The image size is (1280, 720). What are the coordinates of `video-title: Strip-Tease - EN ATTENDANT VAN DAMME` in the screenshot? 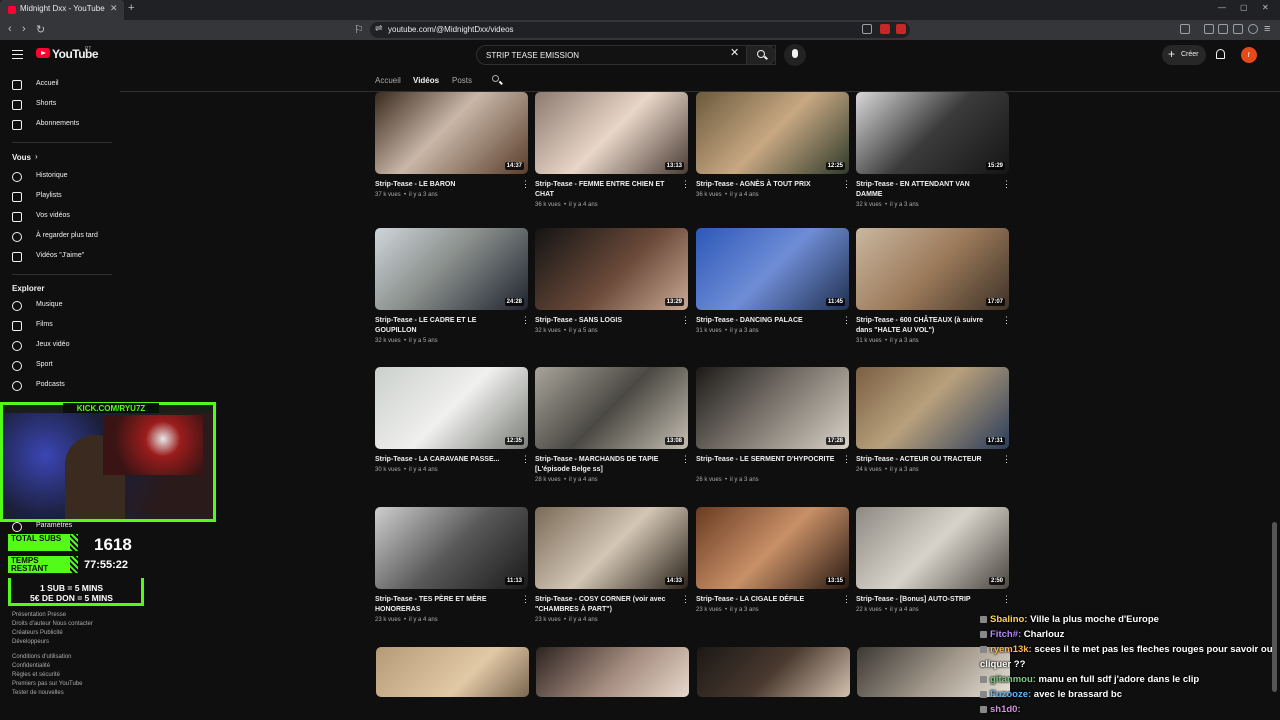 It's located at (926, 190).